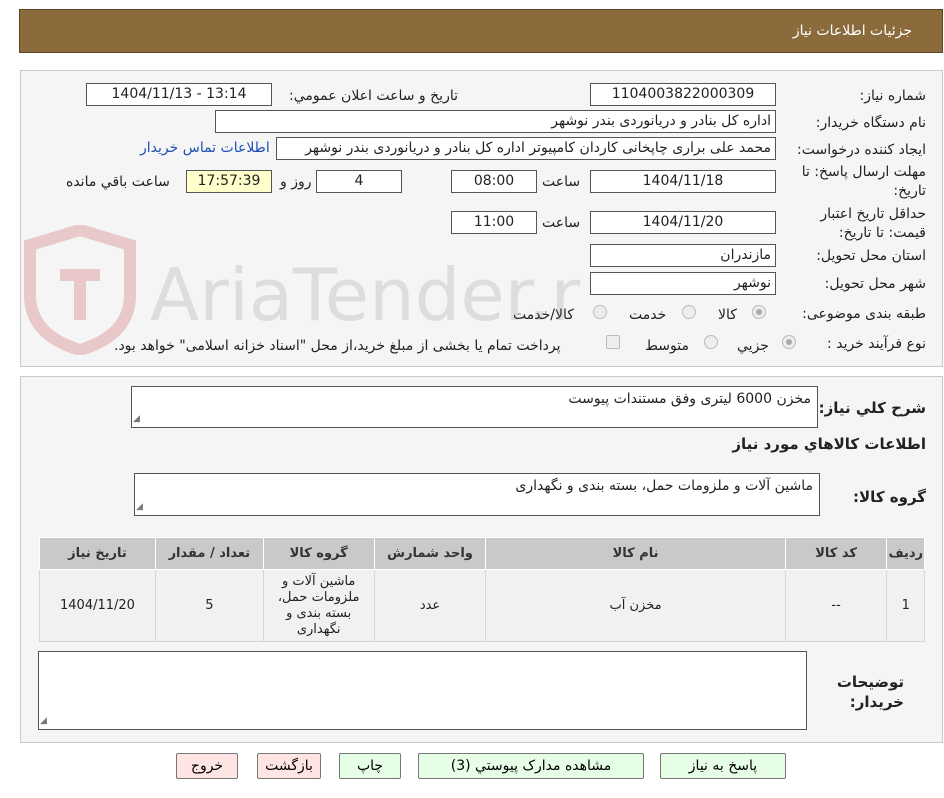 This screenshot has height=798, width=944. I want to click on notes-resize-icon: ◢, so click(43, 721).